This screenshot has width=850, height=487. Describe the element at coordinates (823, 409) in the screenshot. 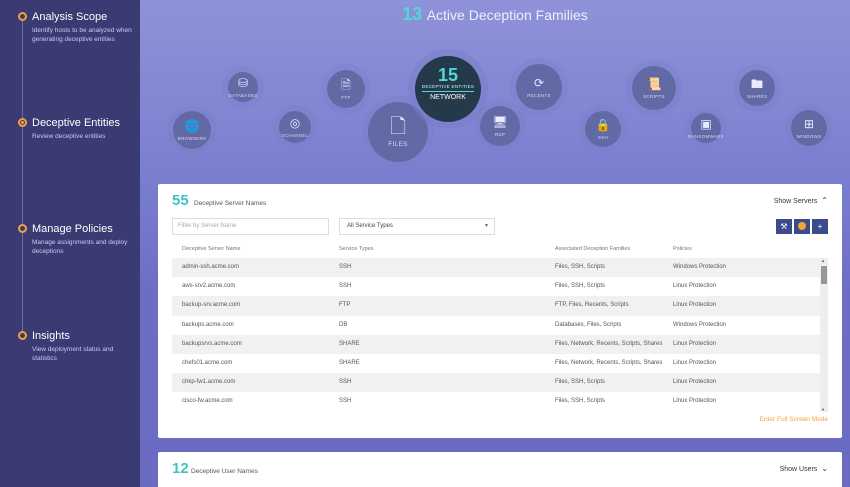

I see `scroll-down-icon: ▼` at that location.